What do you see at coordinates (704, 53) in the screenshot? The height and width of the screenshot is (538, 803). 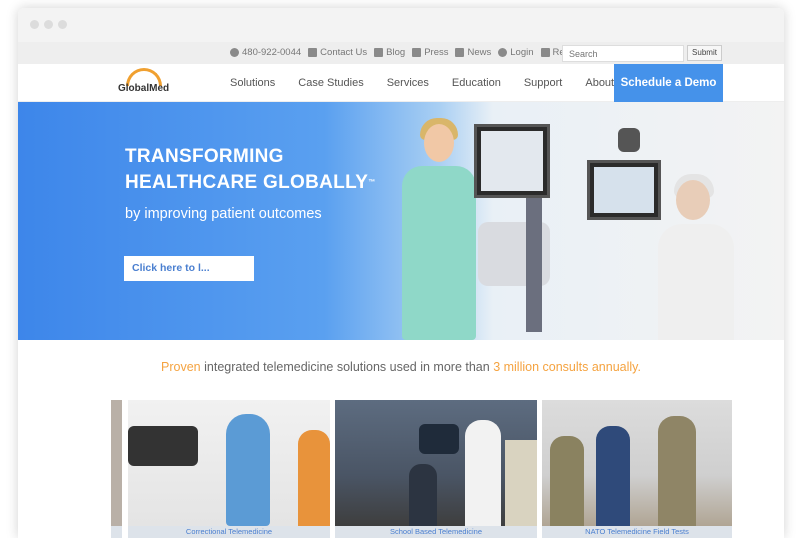 I see `search-submit-button: Submit` at bounding box center [704, 53].